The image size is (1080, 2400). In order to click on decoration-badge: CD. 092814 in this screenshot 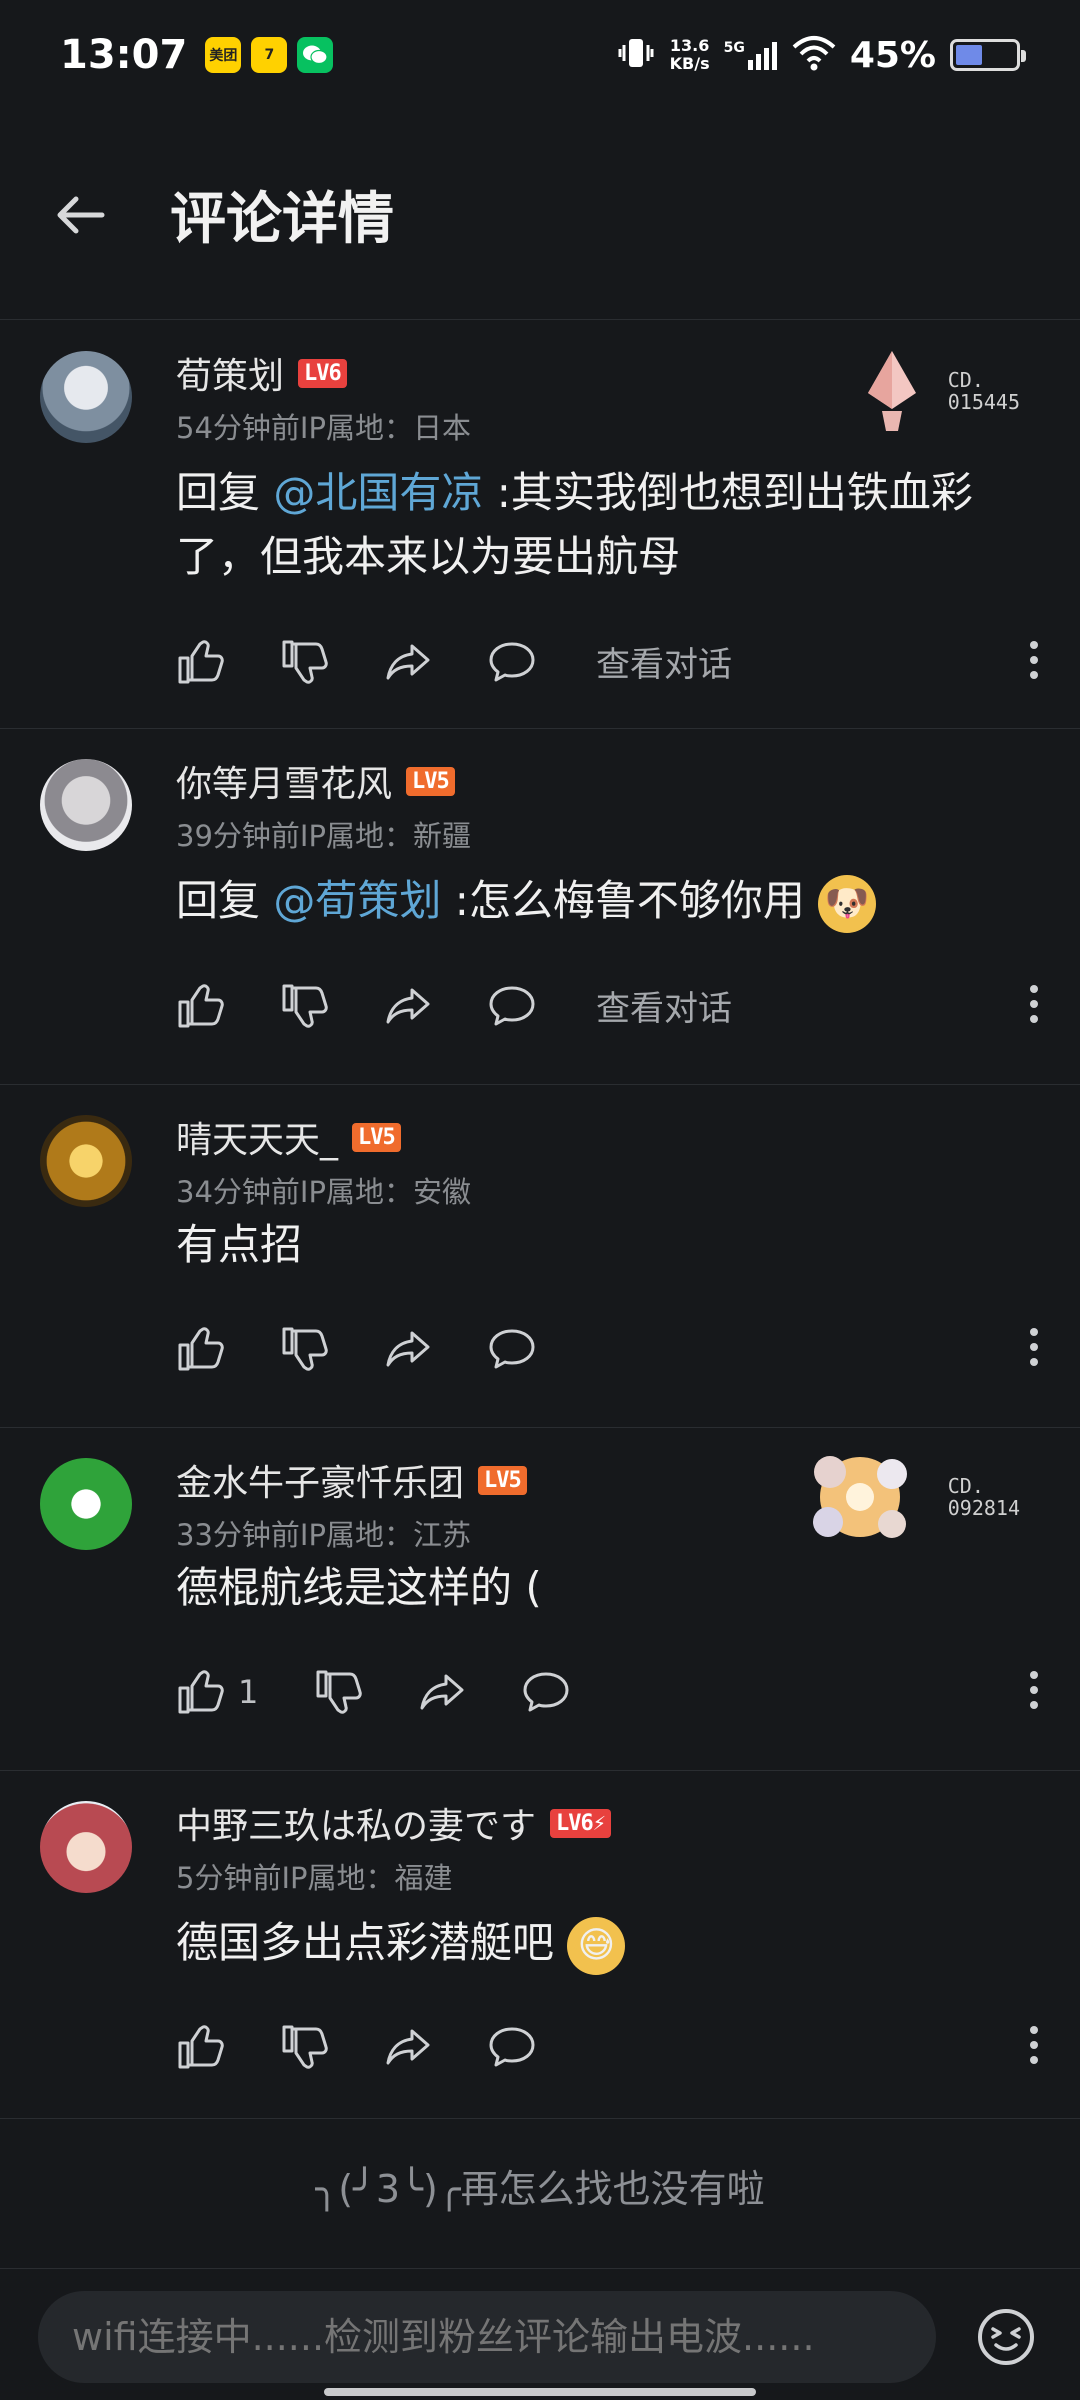, I will do `click(910, 1497)`.